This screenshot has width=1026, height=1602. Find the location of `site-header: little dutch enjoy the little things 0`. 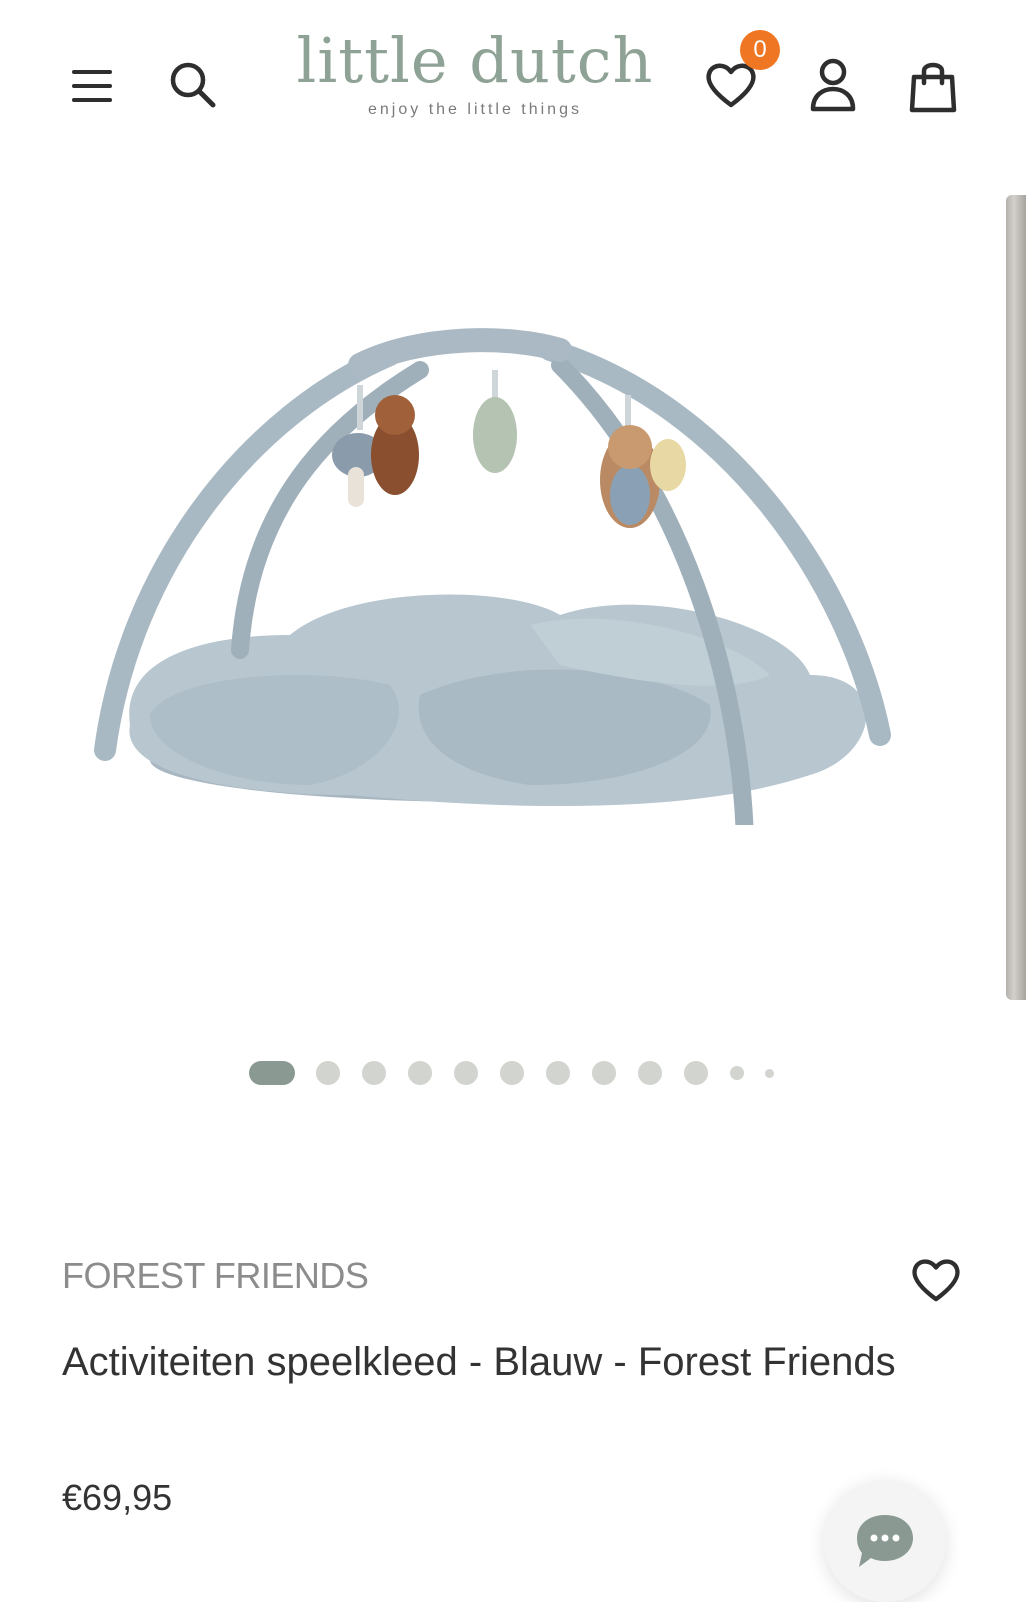

site-header: little dutch enjoy the little things 0 is located at coordinates (513, 85).